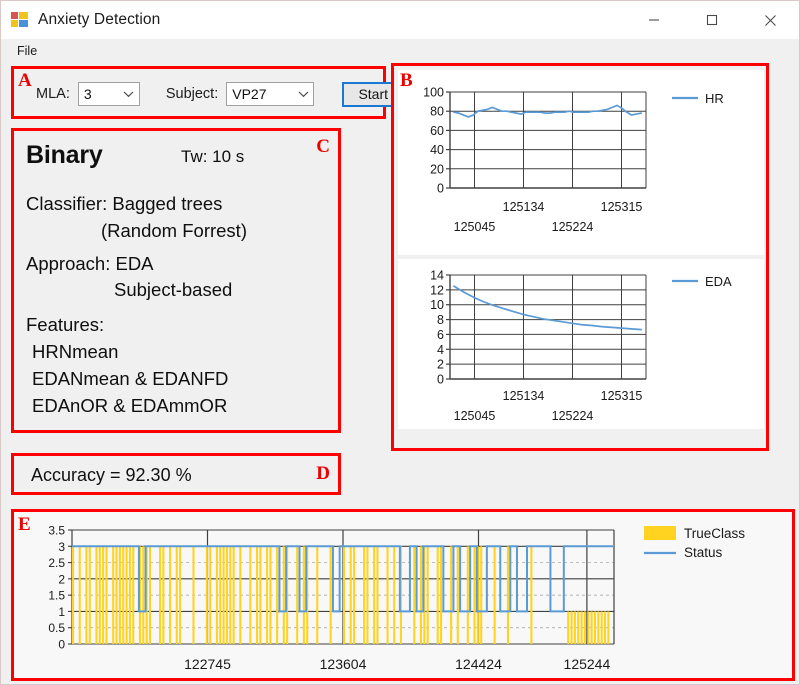 This screenshot has height=685, width=800. I want to click on x-axis-tick-label: 122745, so click(207, 664).